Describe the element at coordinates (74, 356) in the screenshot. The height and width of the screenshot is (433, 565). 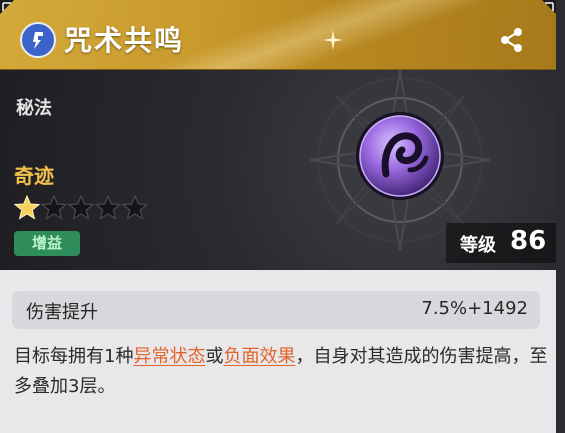
I see `description-text: 目标每拥有1种` at that location.